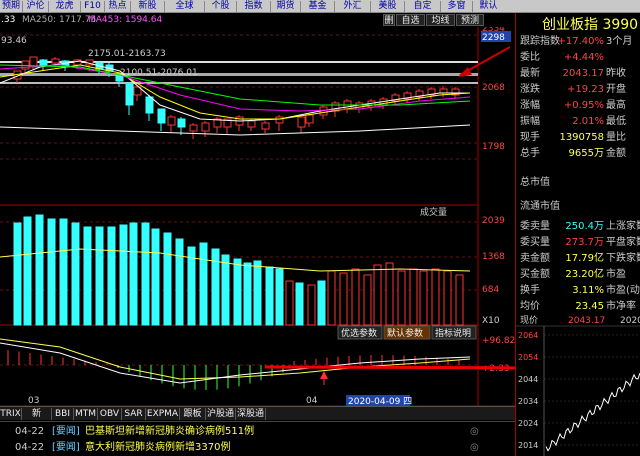 The width and height of the screenshot is (640, 456). Describe the element at coordinates (157, 448) in the screenshot. I see `news-text: 意大利新冠肺炎病例新增3370例` at that location.